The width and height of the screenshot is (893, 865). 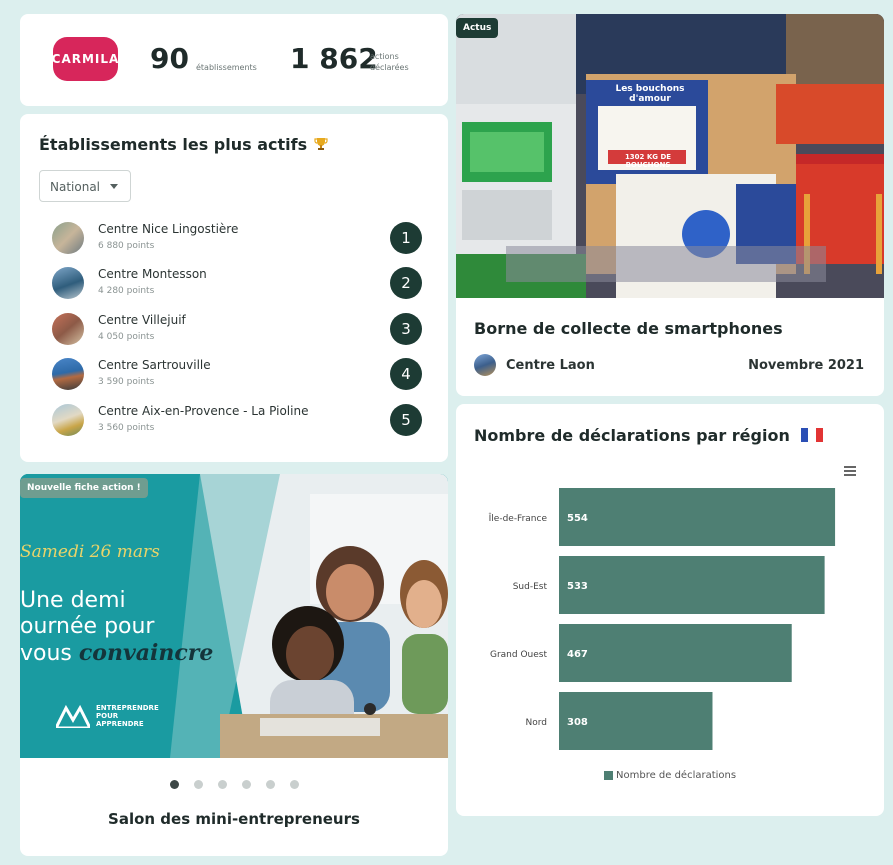 I want to click on center-points: 3 590 points, so click(x=126, y=382).